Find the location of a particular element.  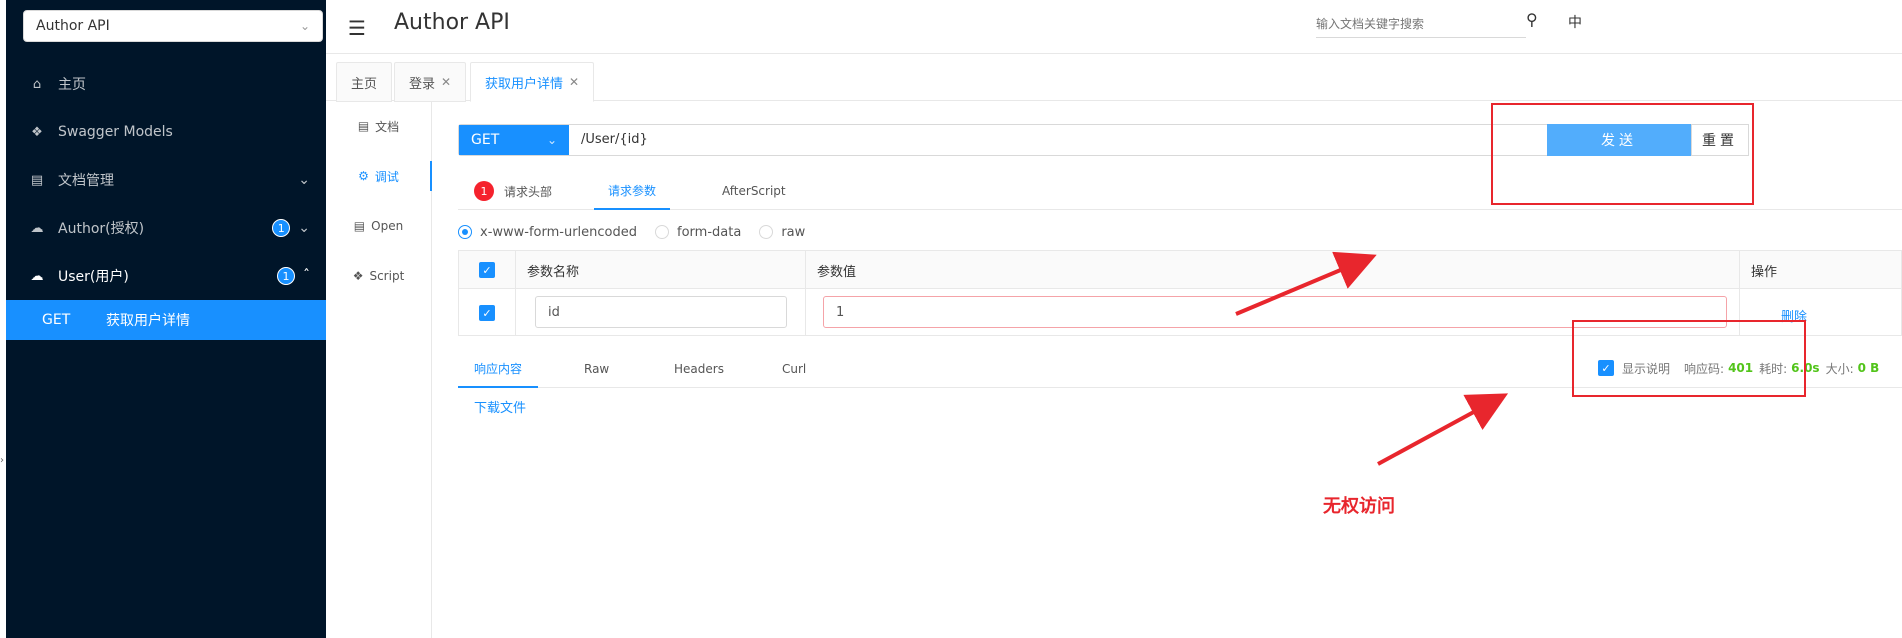

annotation-arrows is located at coordinates (1372, 358).